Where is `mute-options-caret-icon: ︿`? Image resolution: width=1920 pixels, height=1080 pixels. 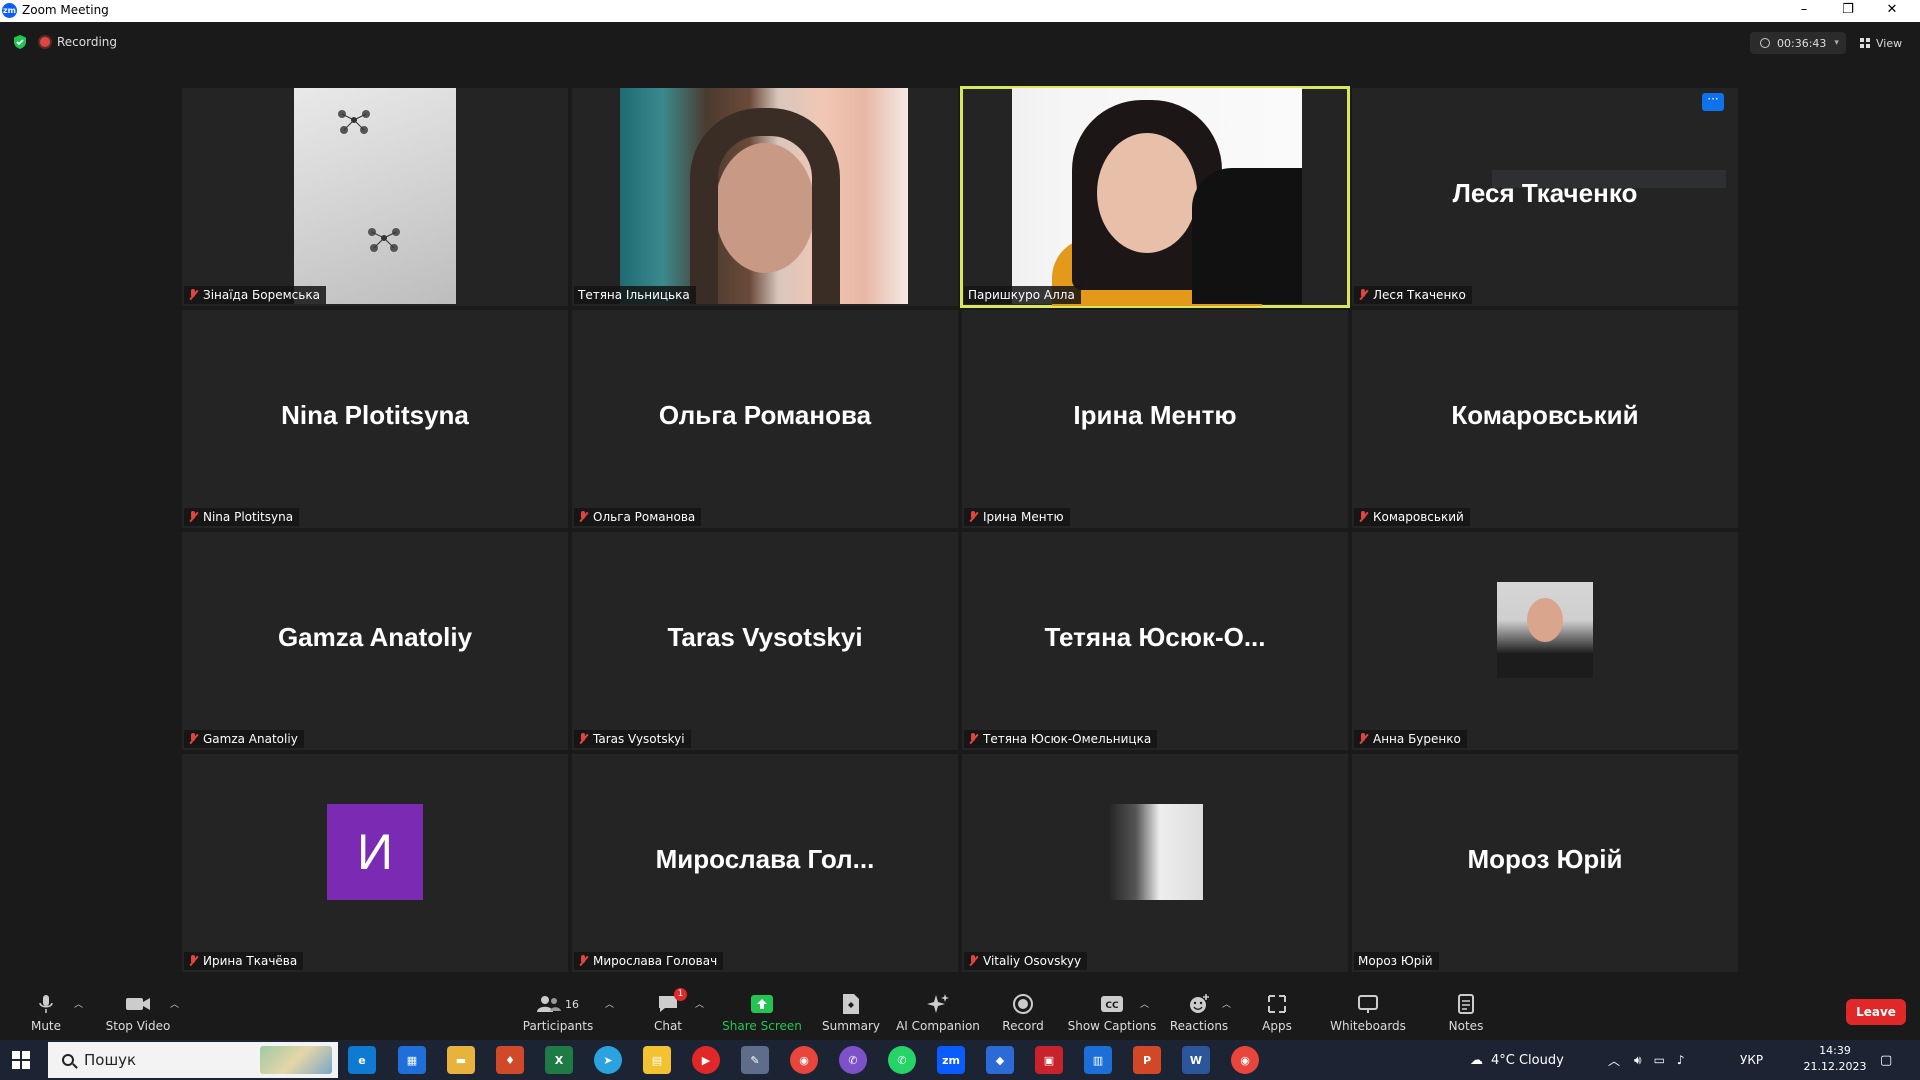 mute-options-caret-icon: ︿ is located at coordinates (78, 1003).